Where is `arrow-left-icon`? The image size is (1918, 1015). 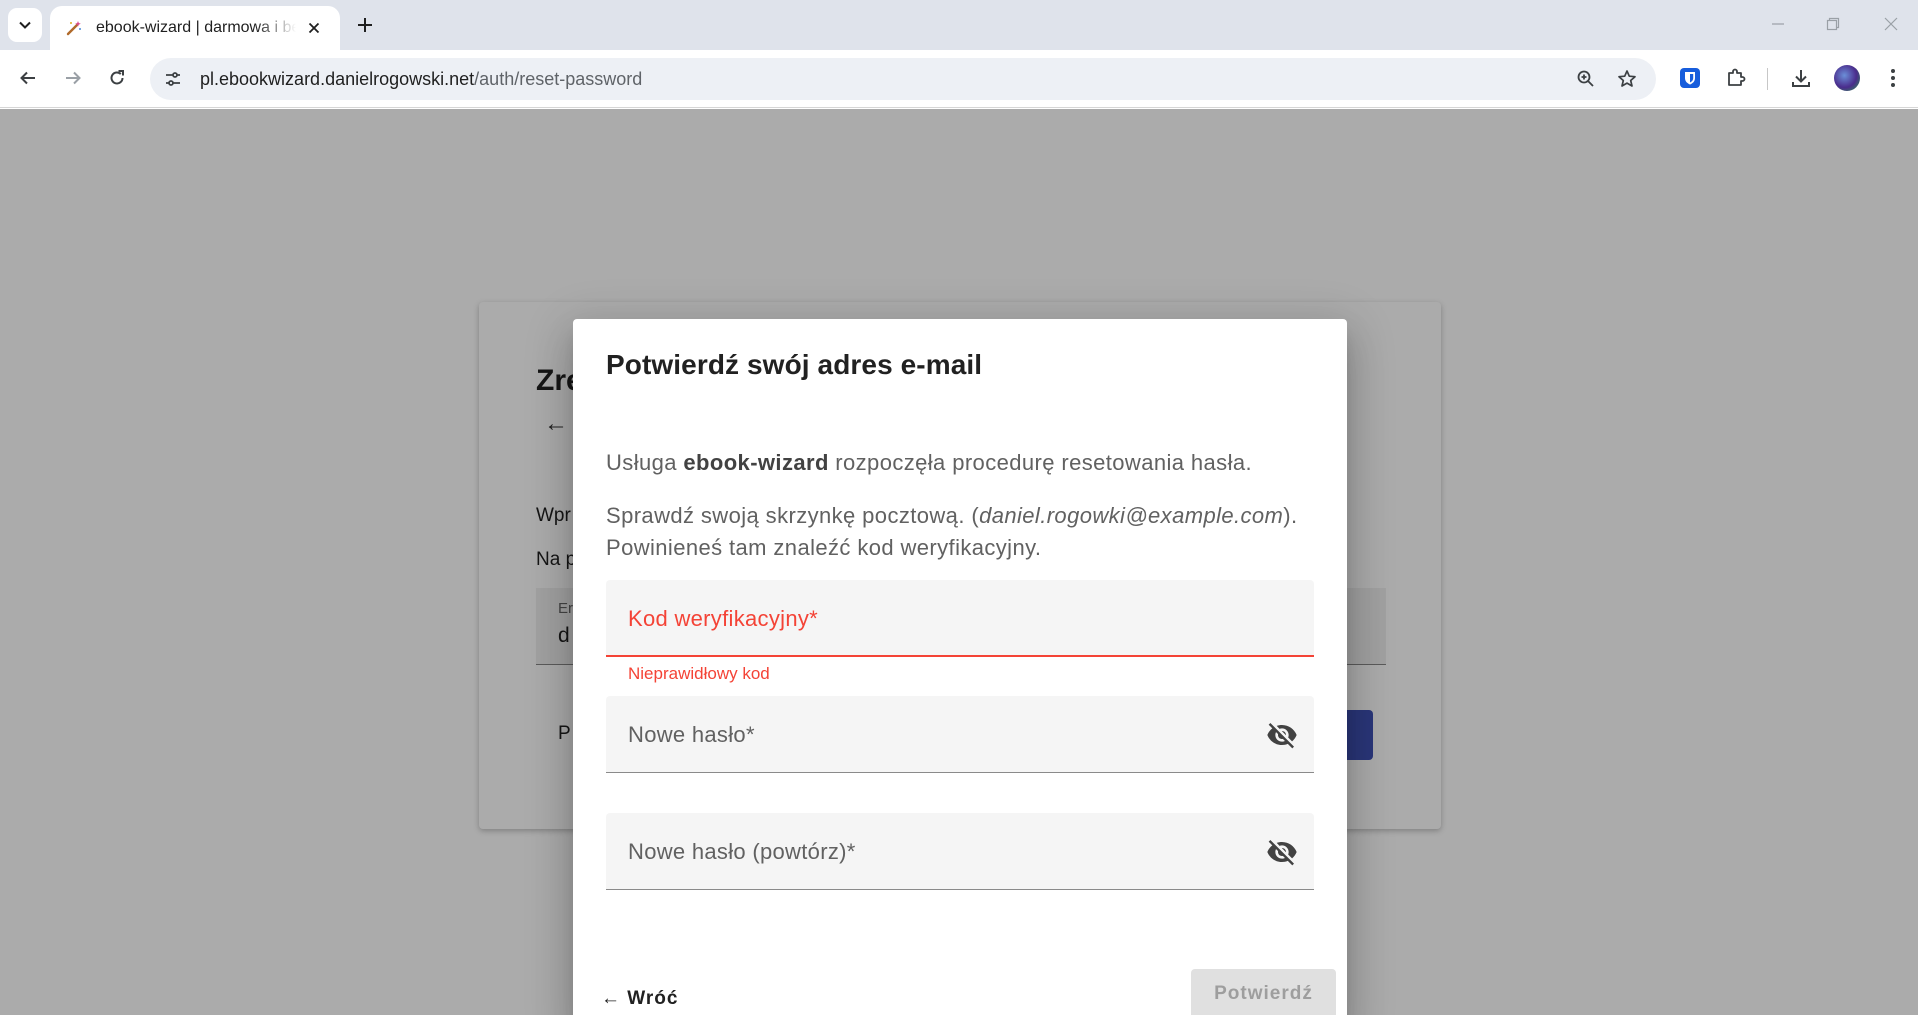
arrow-left-icon is located at coordinates (27, 78).